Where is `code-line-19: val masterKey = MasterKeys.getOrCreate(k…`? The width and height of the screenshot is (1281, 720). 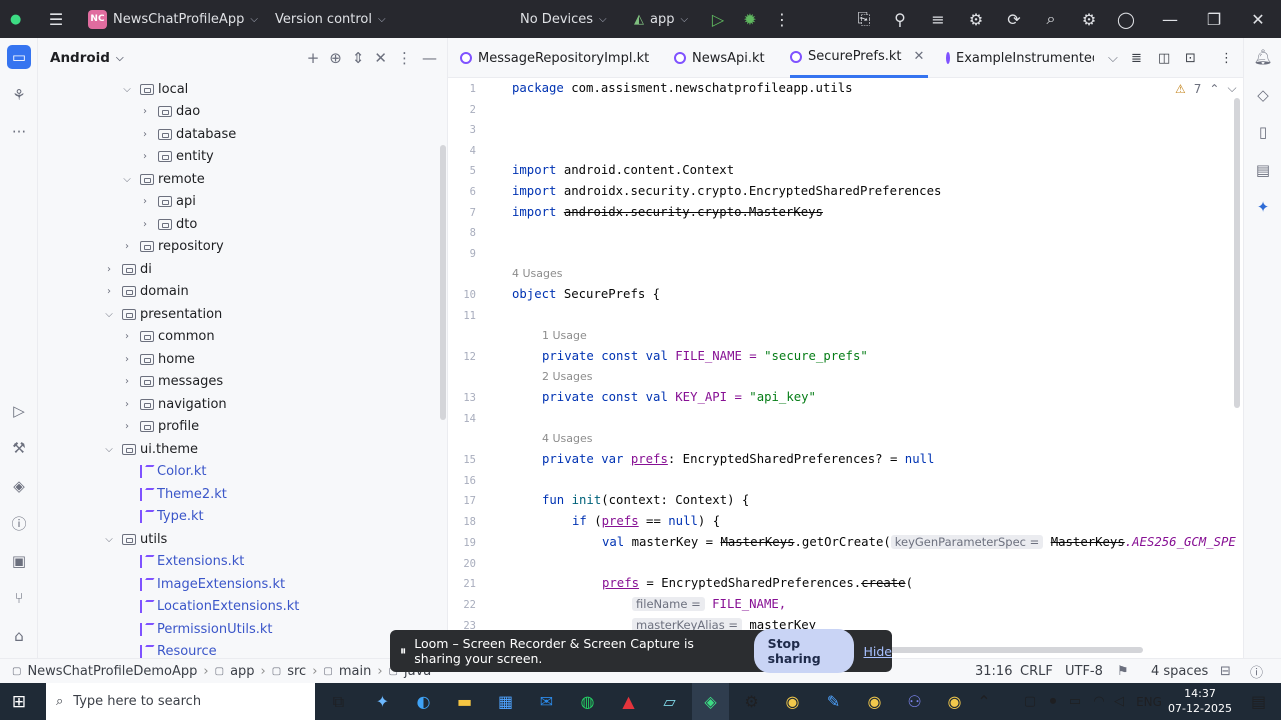
code-line-19: val masterKey = MasterKeys.getOrCreate(k… is located at coordinates (919, 542).